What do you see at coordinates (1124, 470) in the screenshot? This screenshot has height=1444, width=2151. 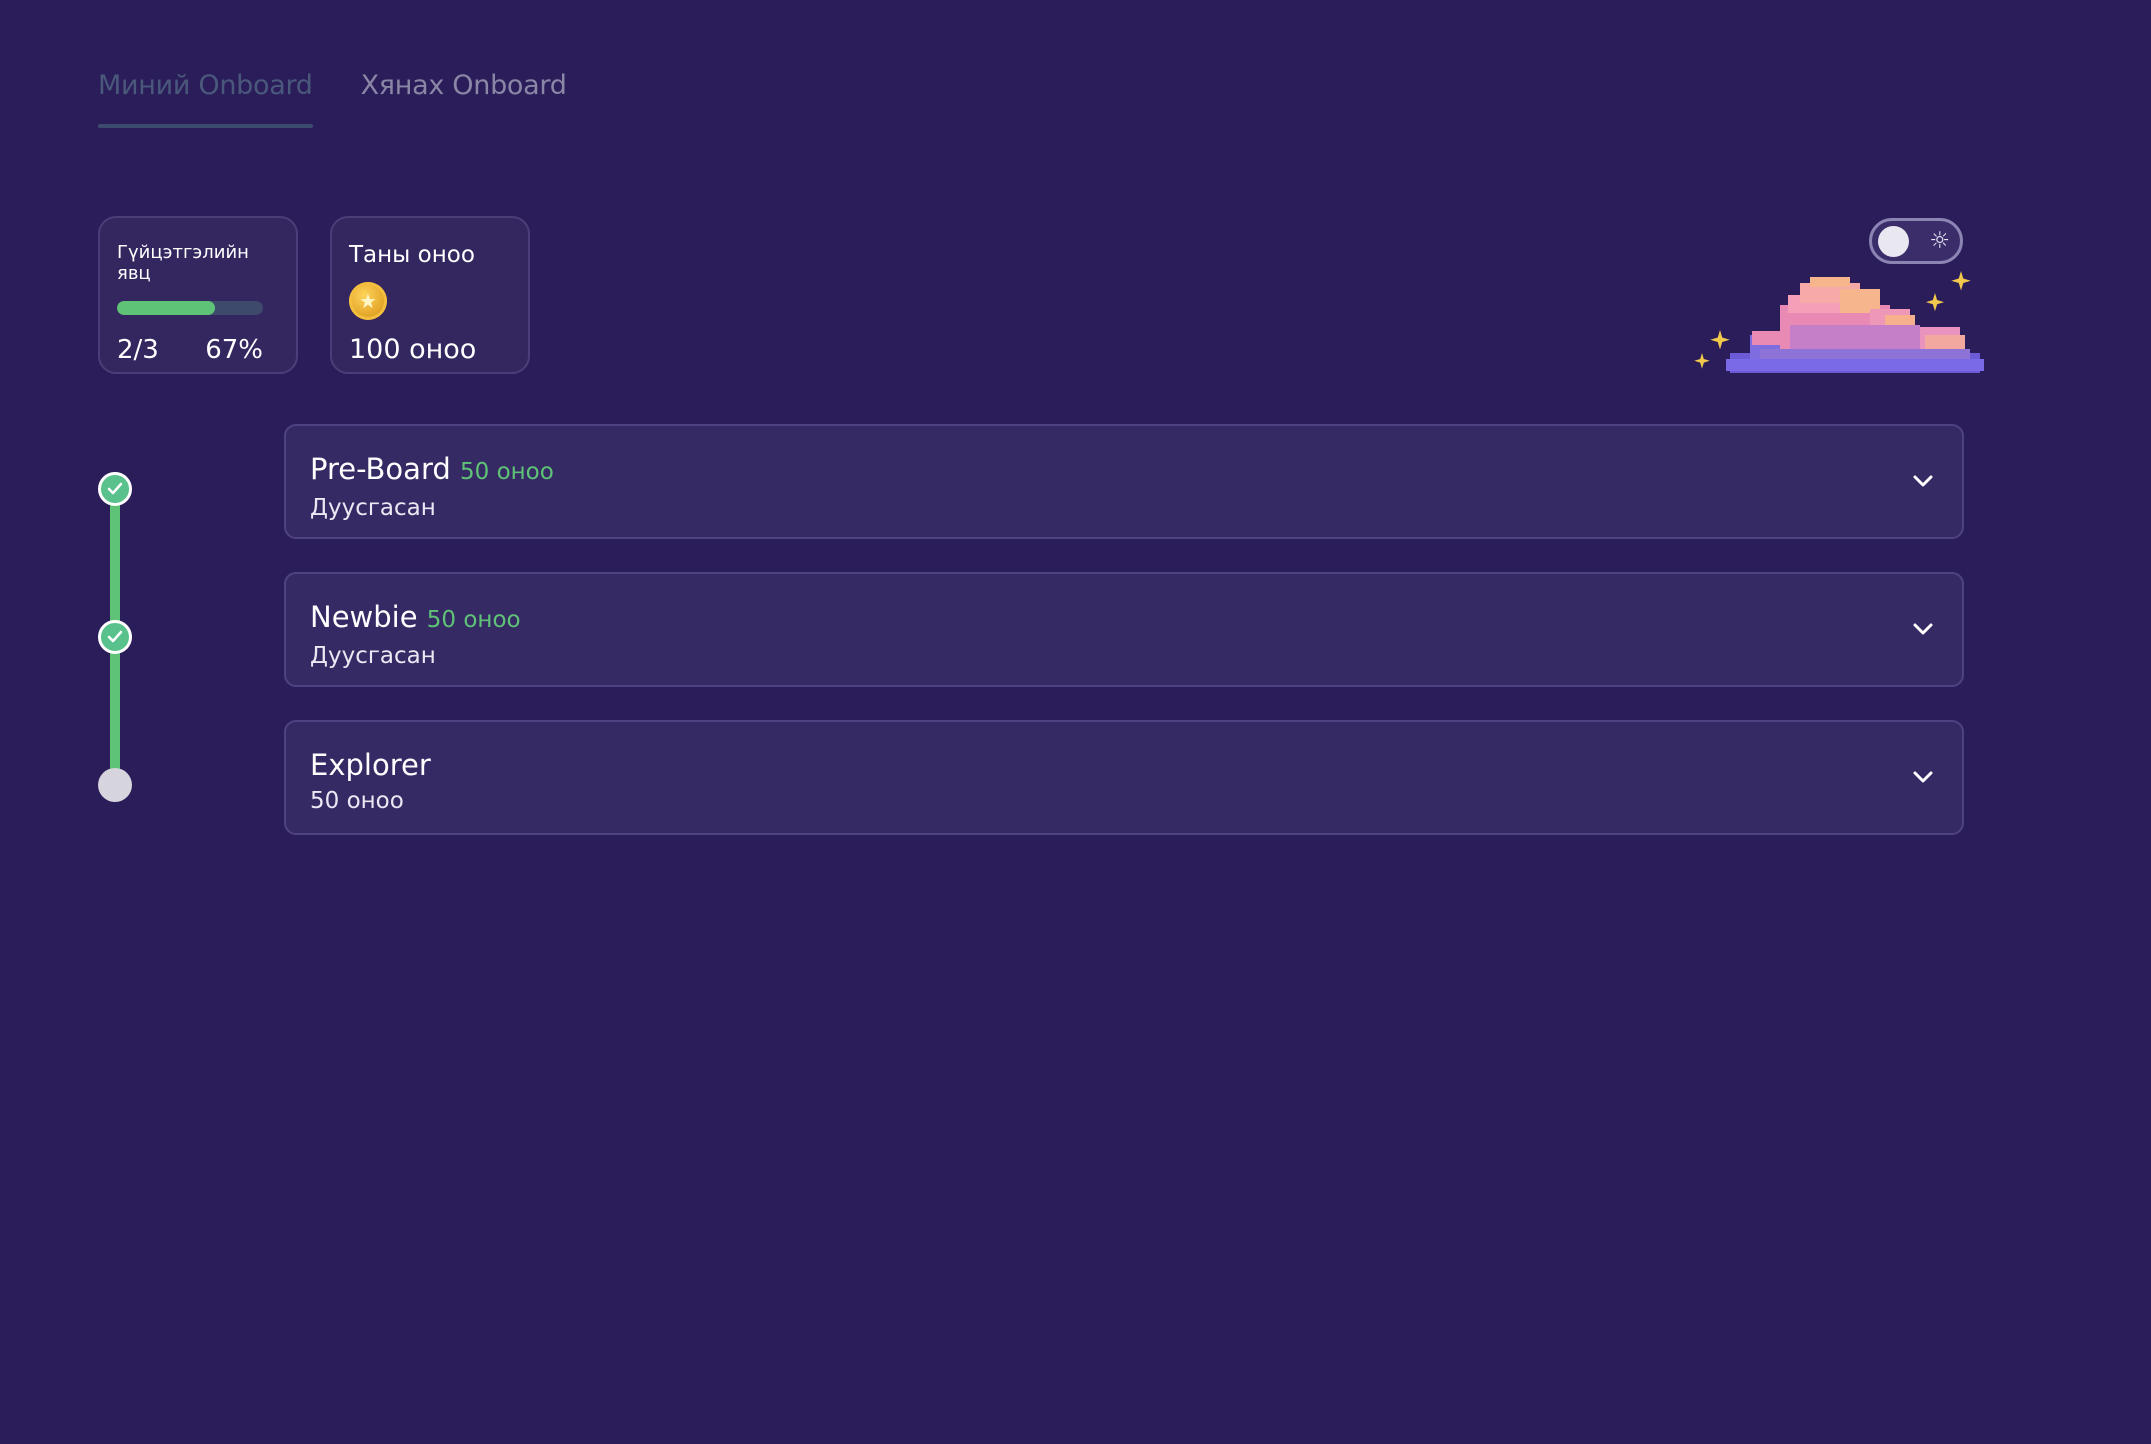 I see `stage-title: Pre-Board 50 оноо` at bounding box center [1124, 470].